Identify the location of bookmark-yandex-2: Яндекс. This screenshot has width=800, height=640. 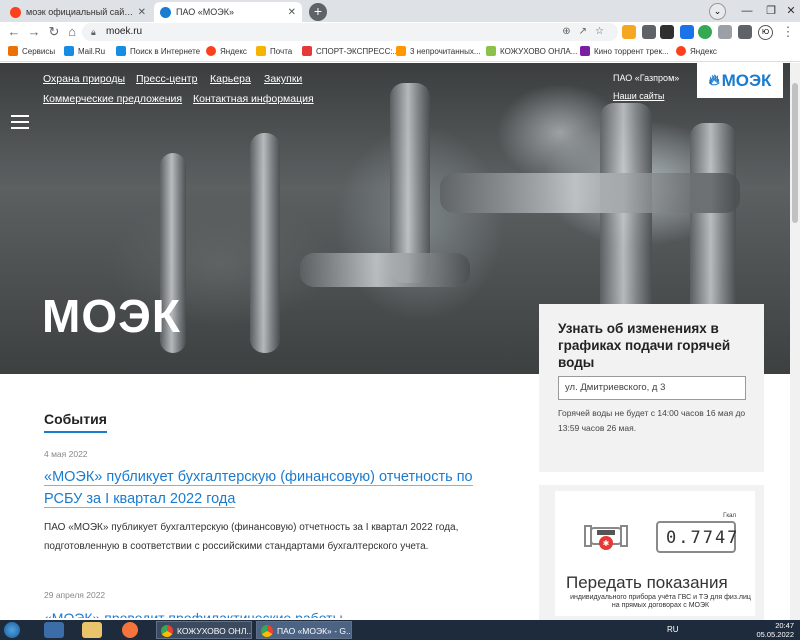
(696, 51).